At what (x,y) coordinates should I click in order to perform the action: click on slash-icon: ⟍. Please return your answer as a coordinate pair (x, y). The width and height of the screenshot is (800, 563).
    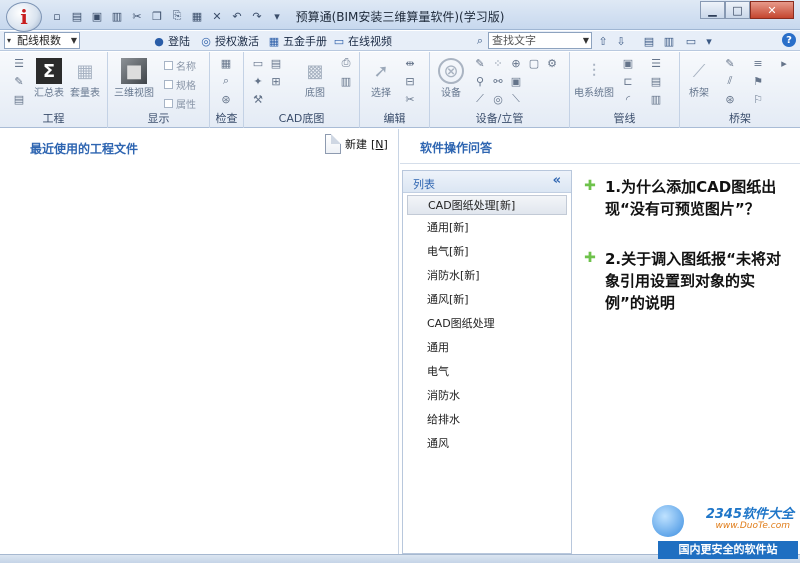
    Looking at the image, I should click on (516, 99).